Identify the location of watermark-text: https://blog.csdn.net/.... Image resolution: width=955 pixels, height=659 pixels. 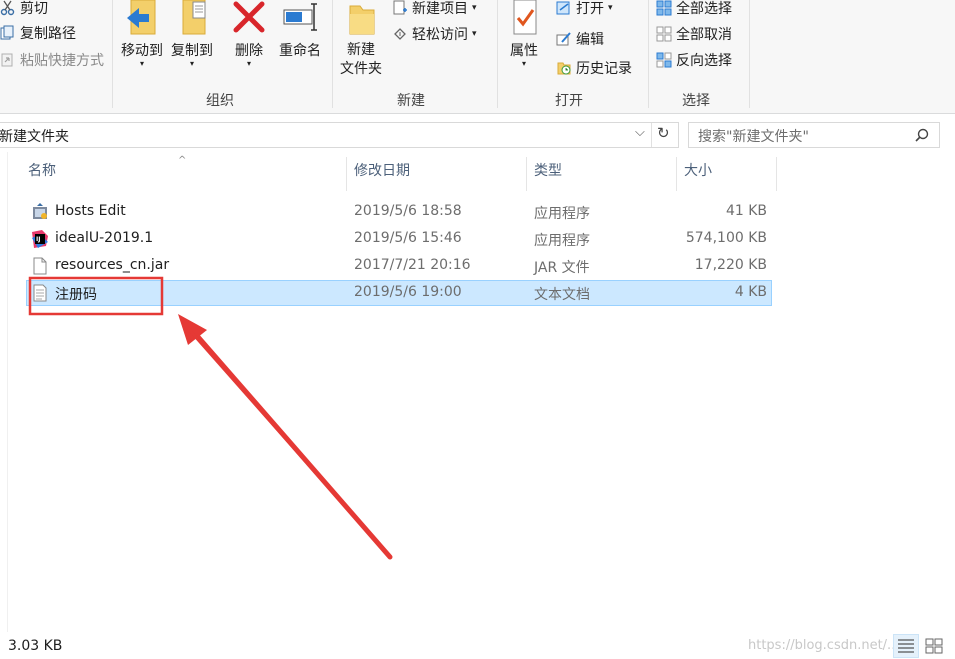
(824, 645).